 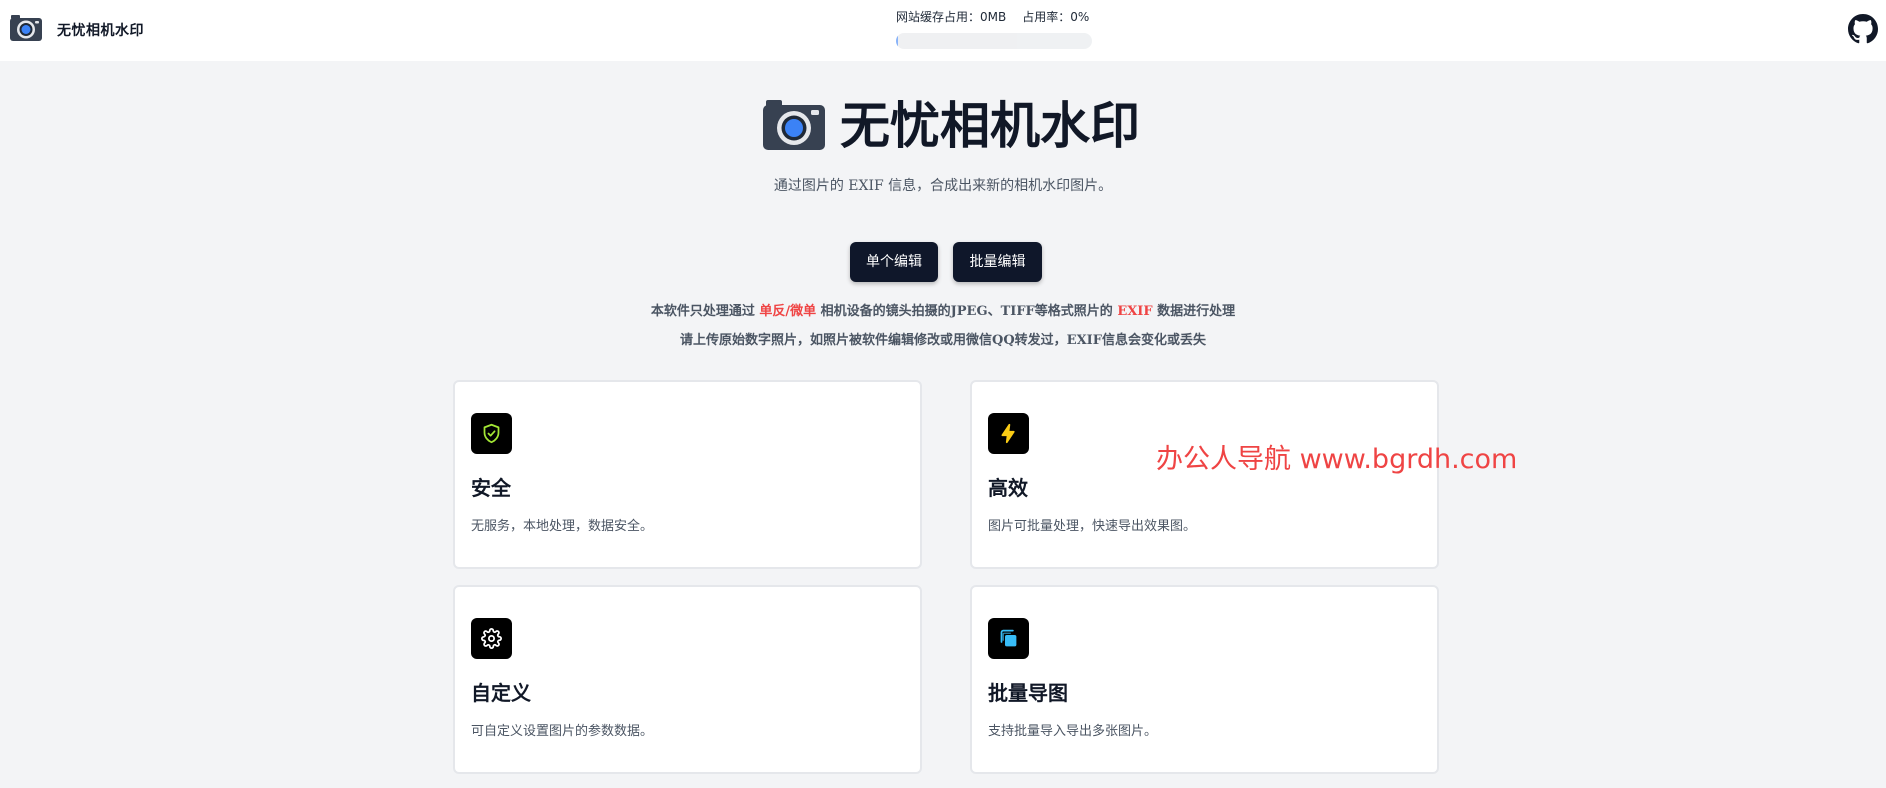 What do you see at coordinates (1008, 638) in the screenshot?
I see `copy-stack-icon` at bounding box center [1008, 638].